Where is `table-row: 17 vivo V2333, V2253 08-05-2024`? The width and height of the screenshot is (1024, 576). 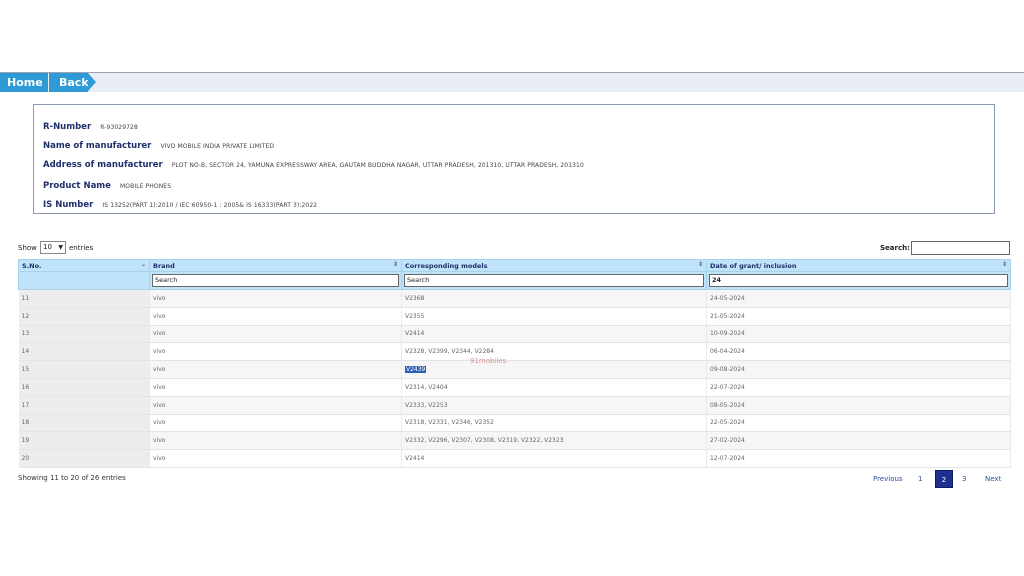 table-row: 17 vivo V2333, V2253 08-05-2024 is located at coordinates (514, 405).